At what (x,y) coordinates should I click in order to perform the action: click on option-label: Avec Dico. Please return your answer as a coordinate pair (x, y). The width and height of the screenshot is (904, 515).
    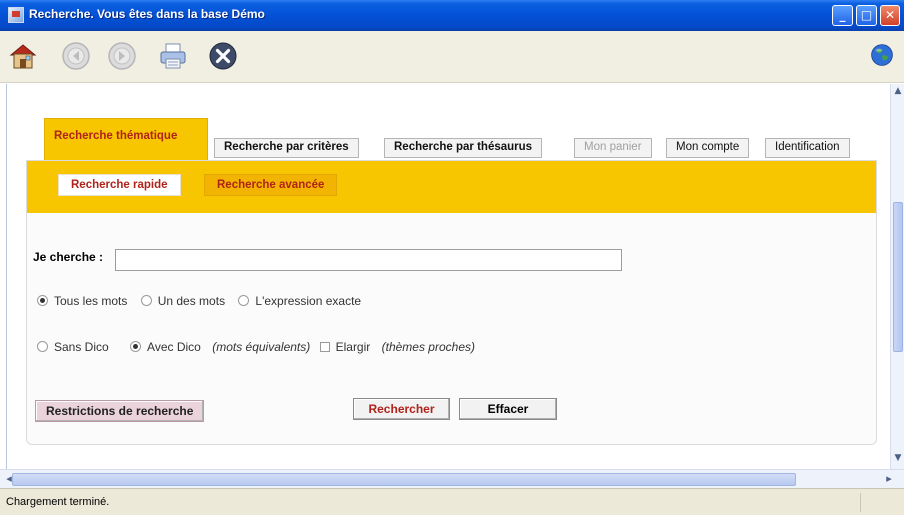
    Looking at the image, I should click on (174, 347).